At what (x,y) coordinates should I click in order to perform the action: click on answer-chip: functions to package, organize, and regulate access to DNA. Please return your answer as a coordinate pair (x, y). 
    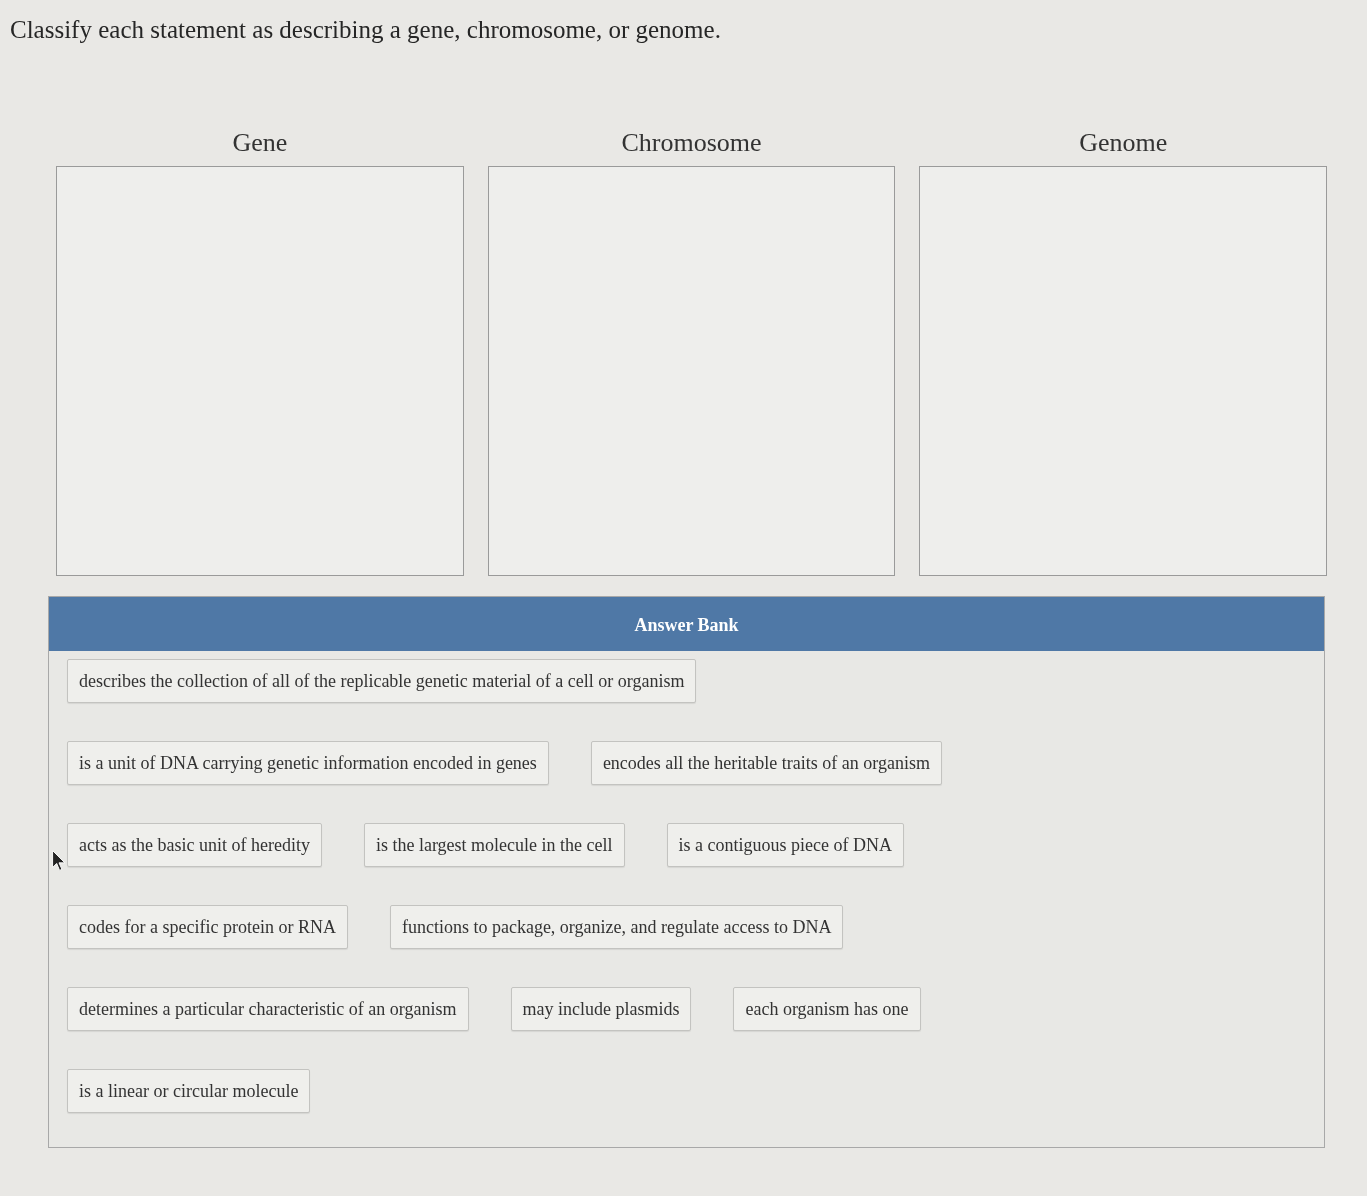
    Looking at the image, I should click on (616, 927).